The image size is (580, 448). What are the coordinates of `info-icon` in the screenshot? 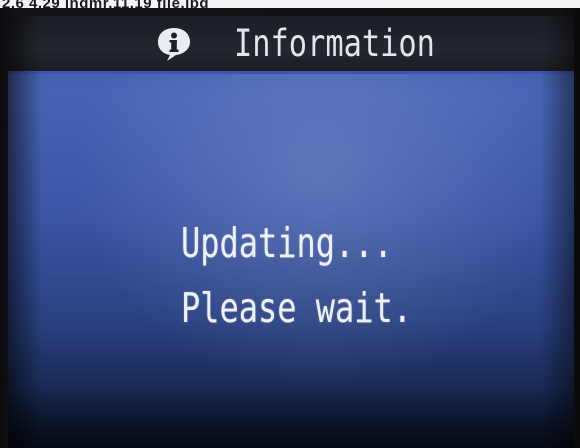 It's located at (174, 44).